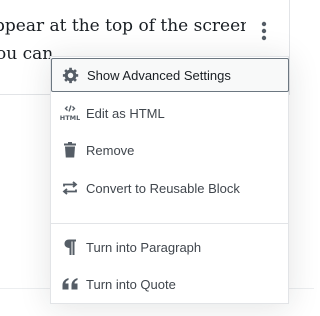 This screenshot has width=320, height=316. I want to click on menu-item-show-advanced-settings: Show Advanced Settings, so click(170, 75).